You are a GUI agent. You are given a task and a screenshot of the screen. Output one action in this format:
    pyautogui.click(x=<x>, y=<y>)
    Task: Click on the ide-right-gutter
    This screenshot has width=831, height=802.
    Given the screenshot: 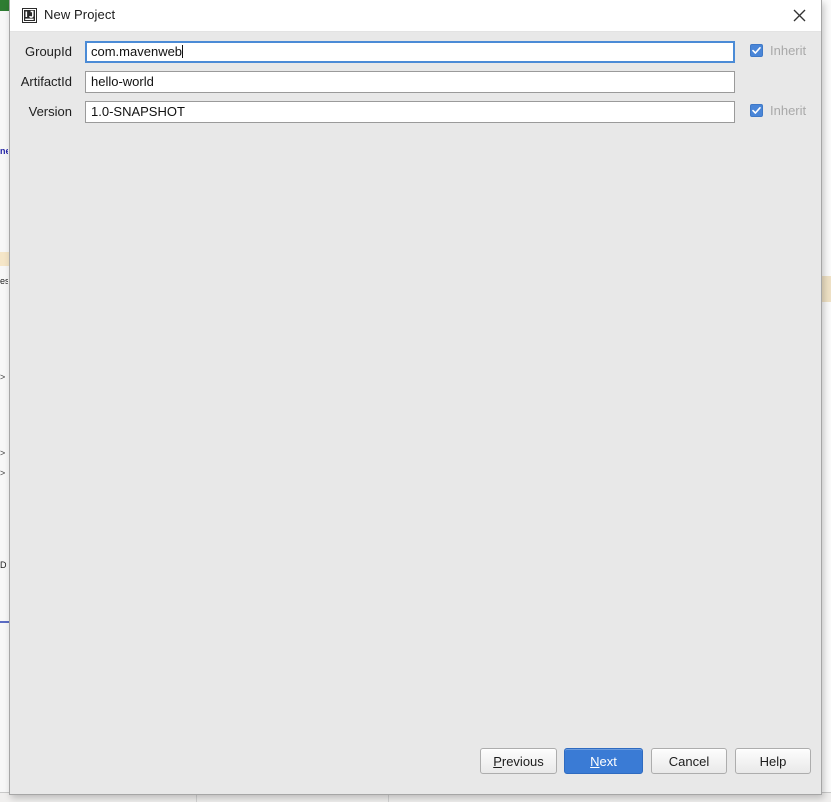 What is the action you would take?
    pyautogui.click(x=826, y=401)
    